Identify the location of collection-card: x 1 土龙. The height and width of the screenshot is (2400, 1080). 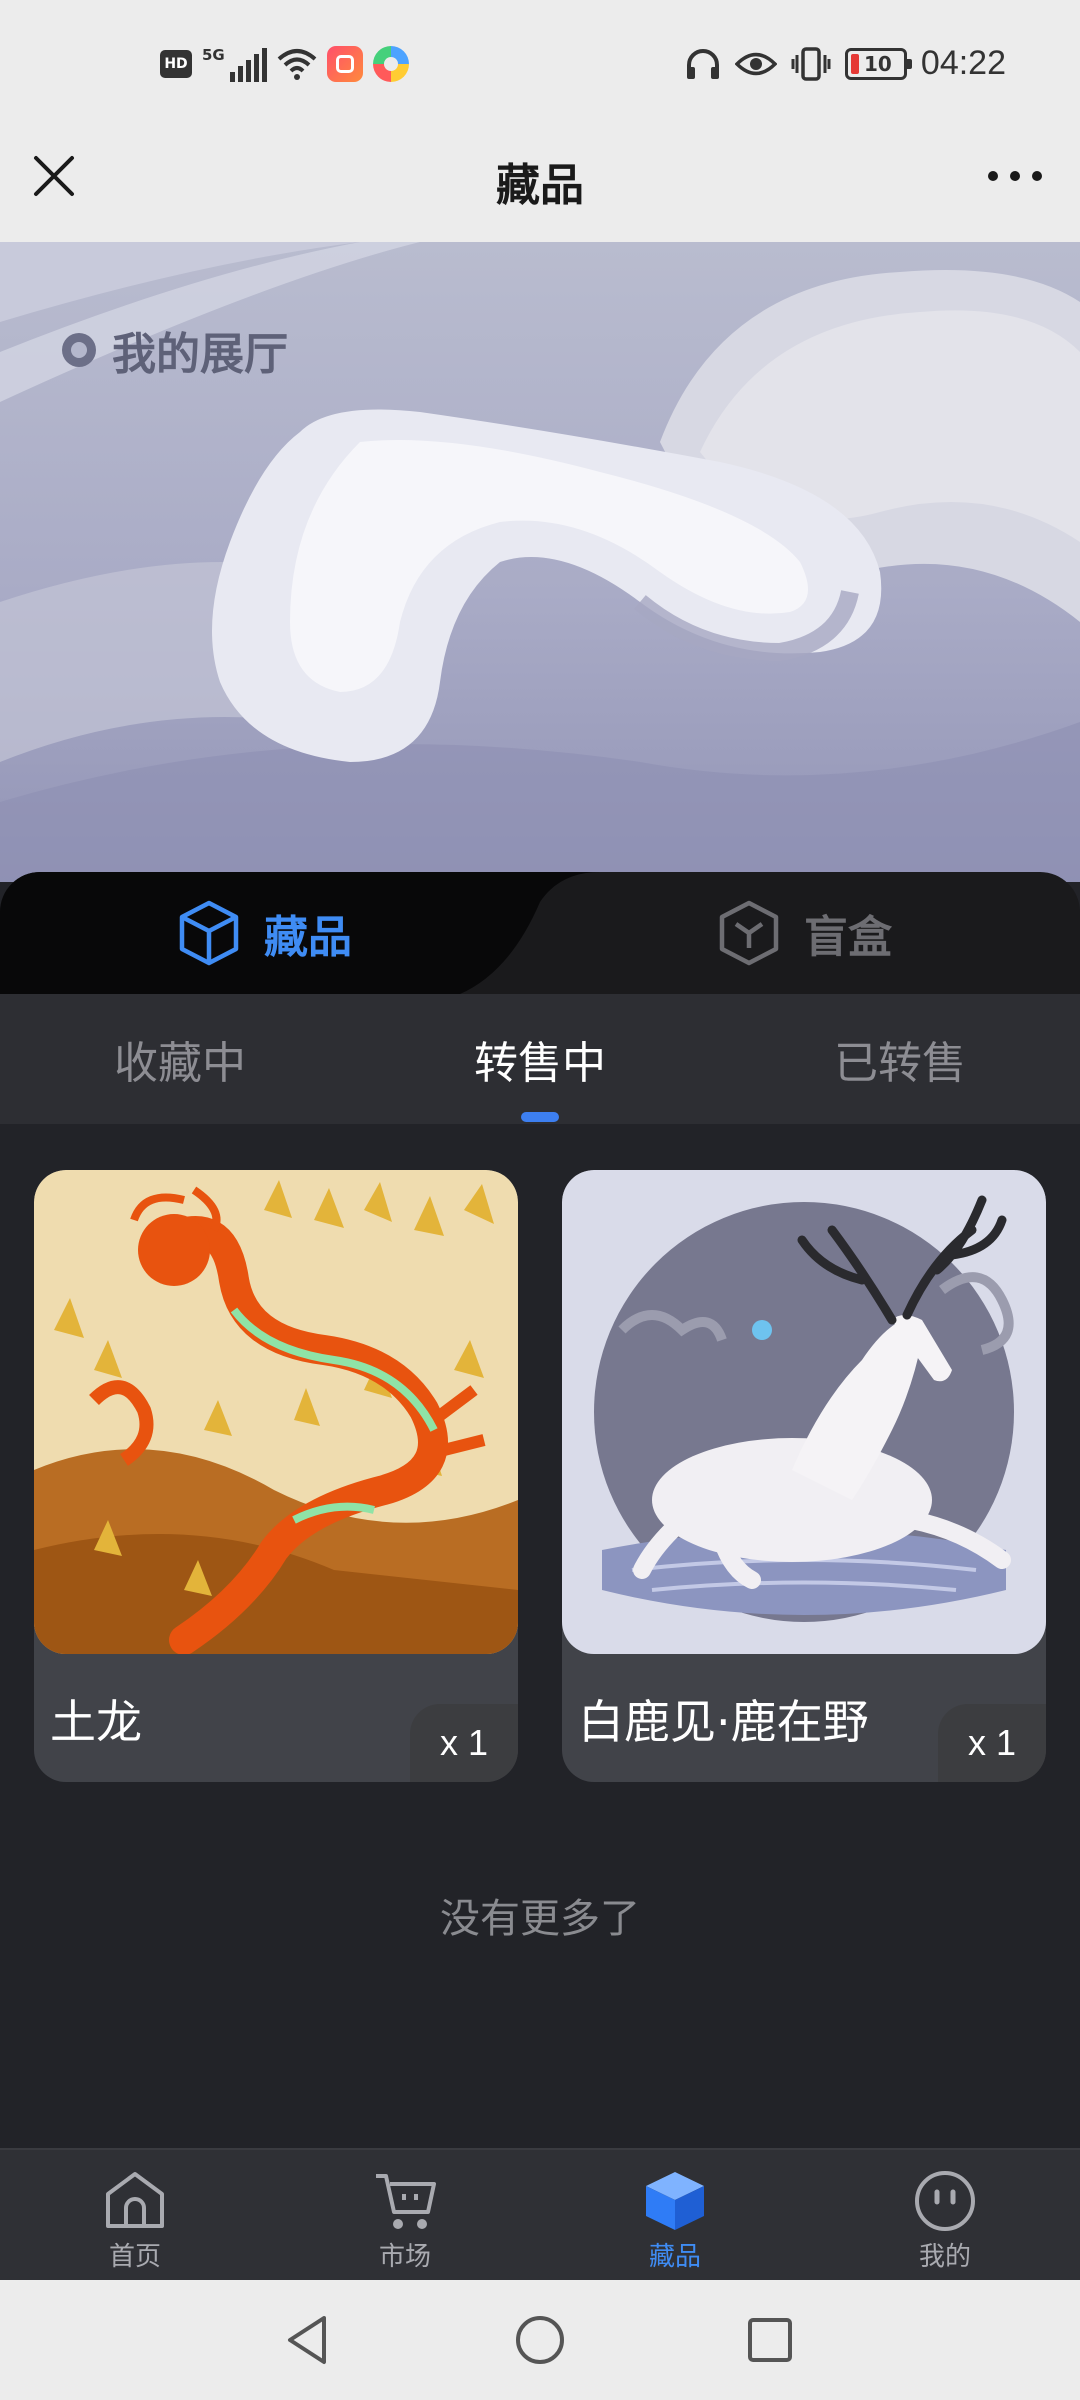
(276, 1476).